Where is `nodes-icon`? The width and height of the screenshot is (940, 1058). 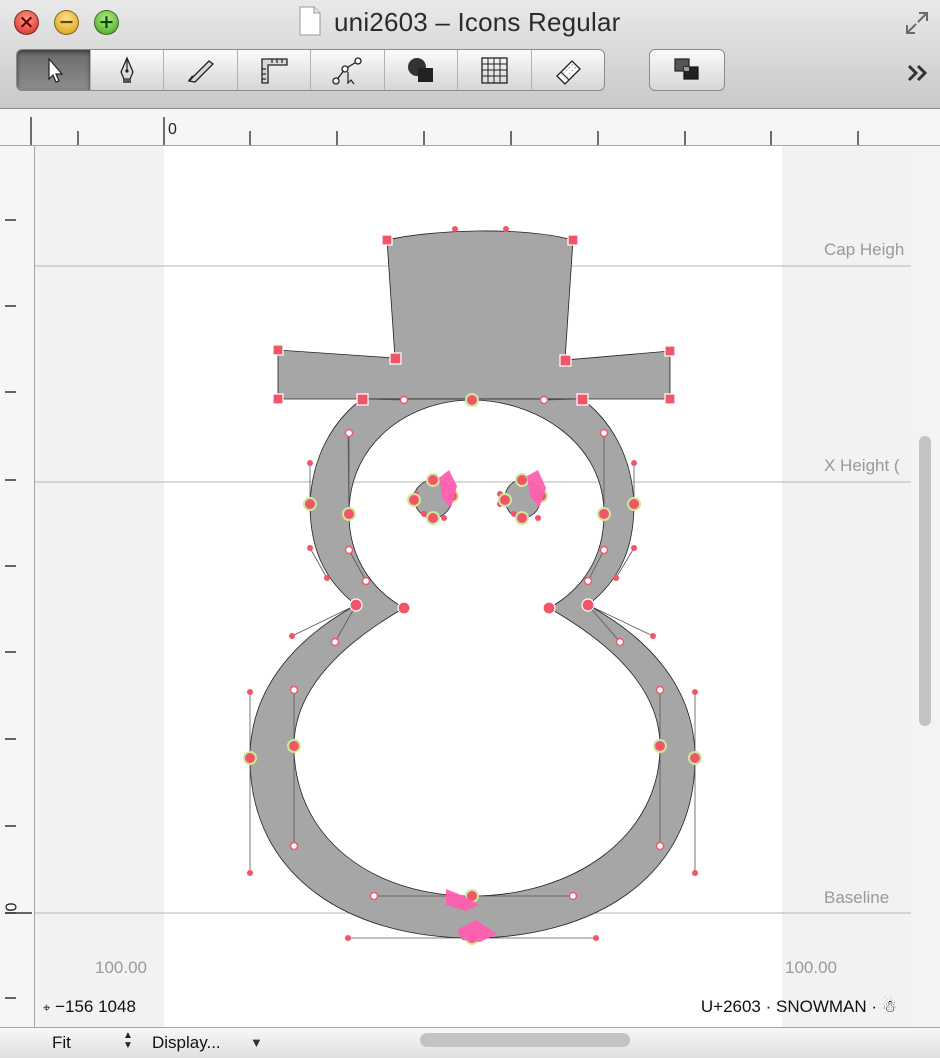 nodes-icon is located at coordinates (347, 71).